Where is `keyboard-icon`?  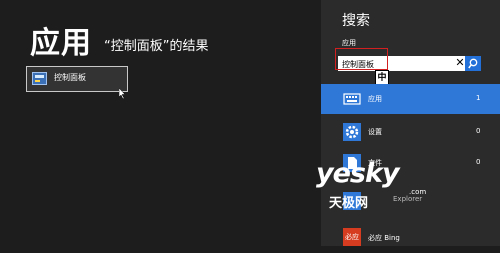 keyboard-icon is located at coordinates (352, 99).